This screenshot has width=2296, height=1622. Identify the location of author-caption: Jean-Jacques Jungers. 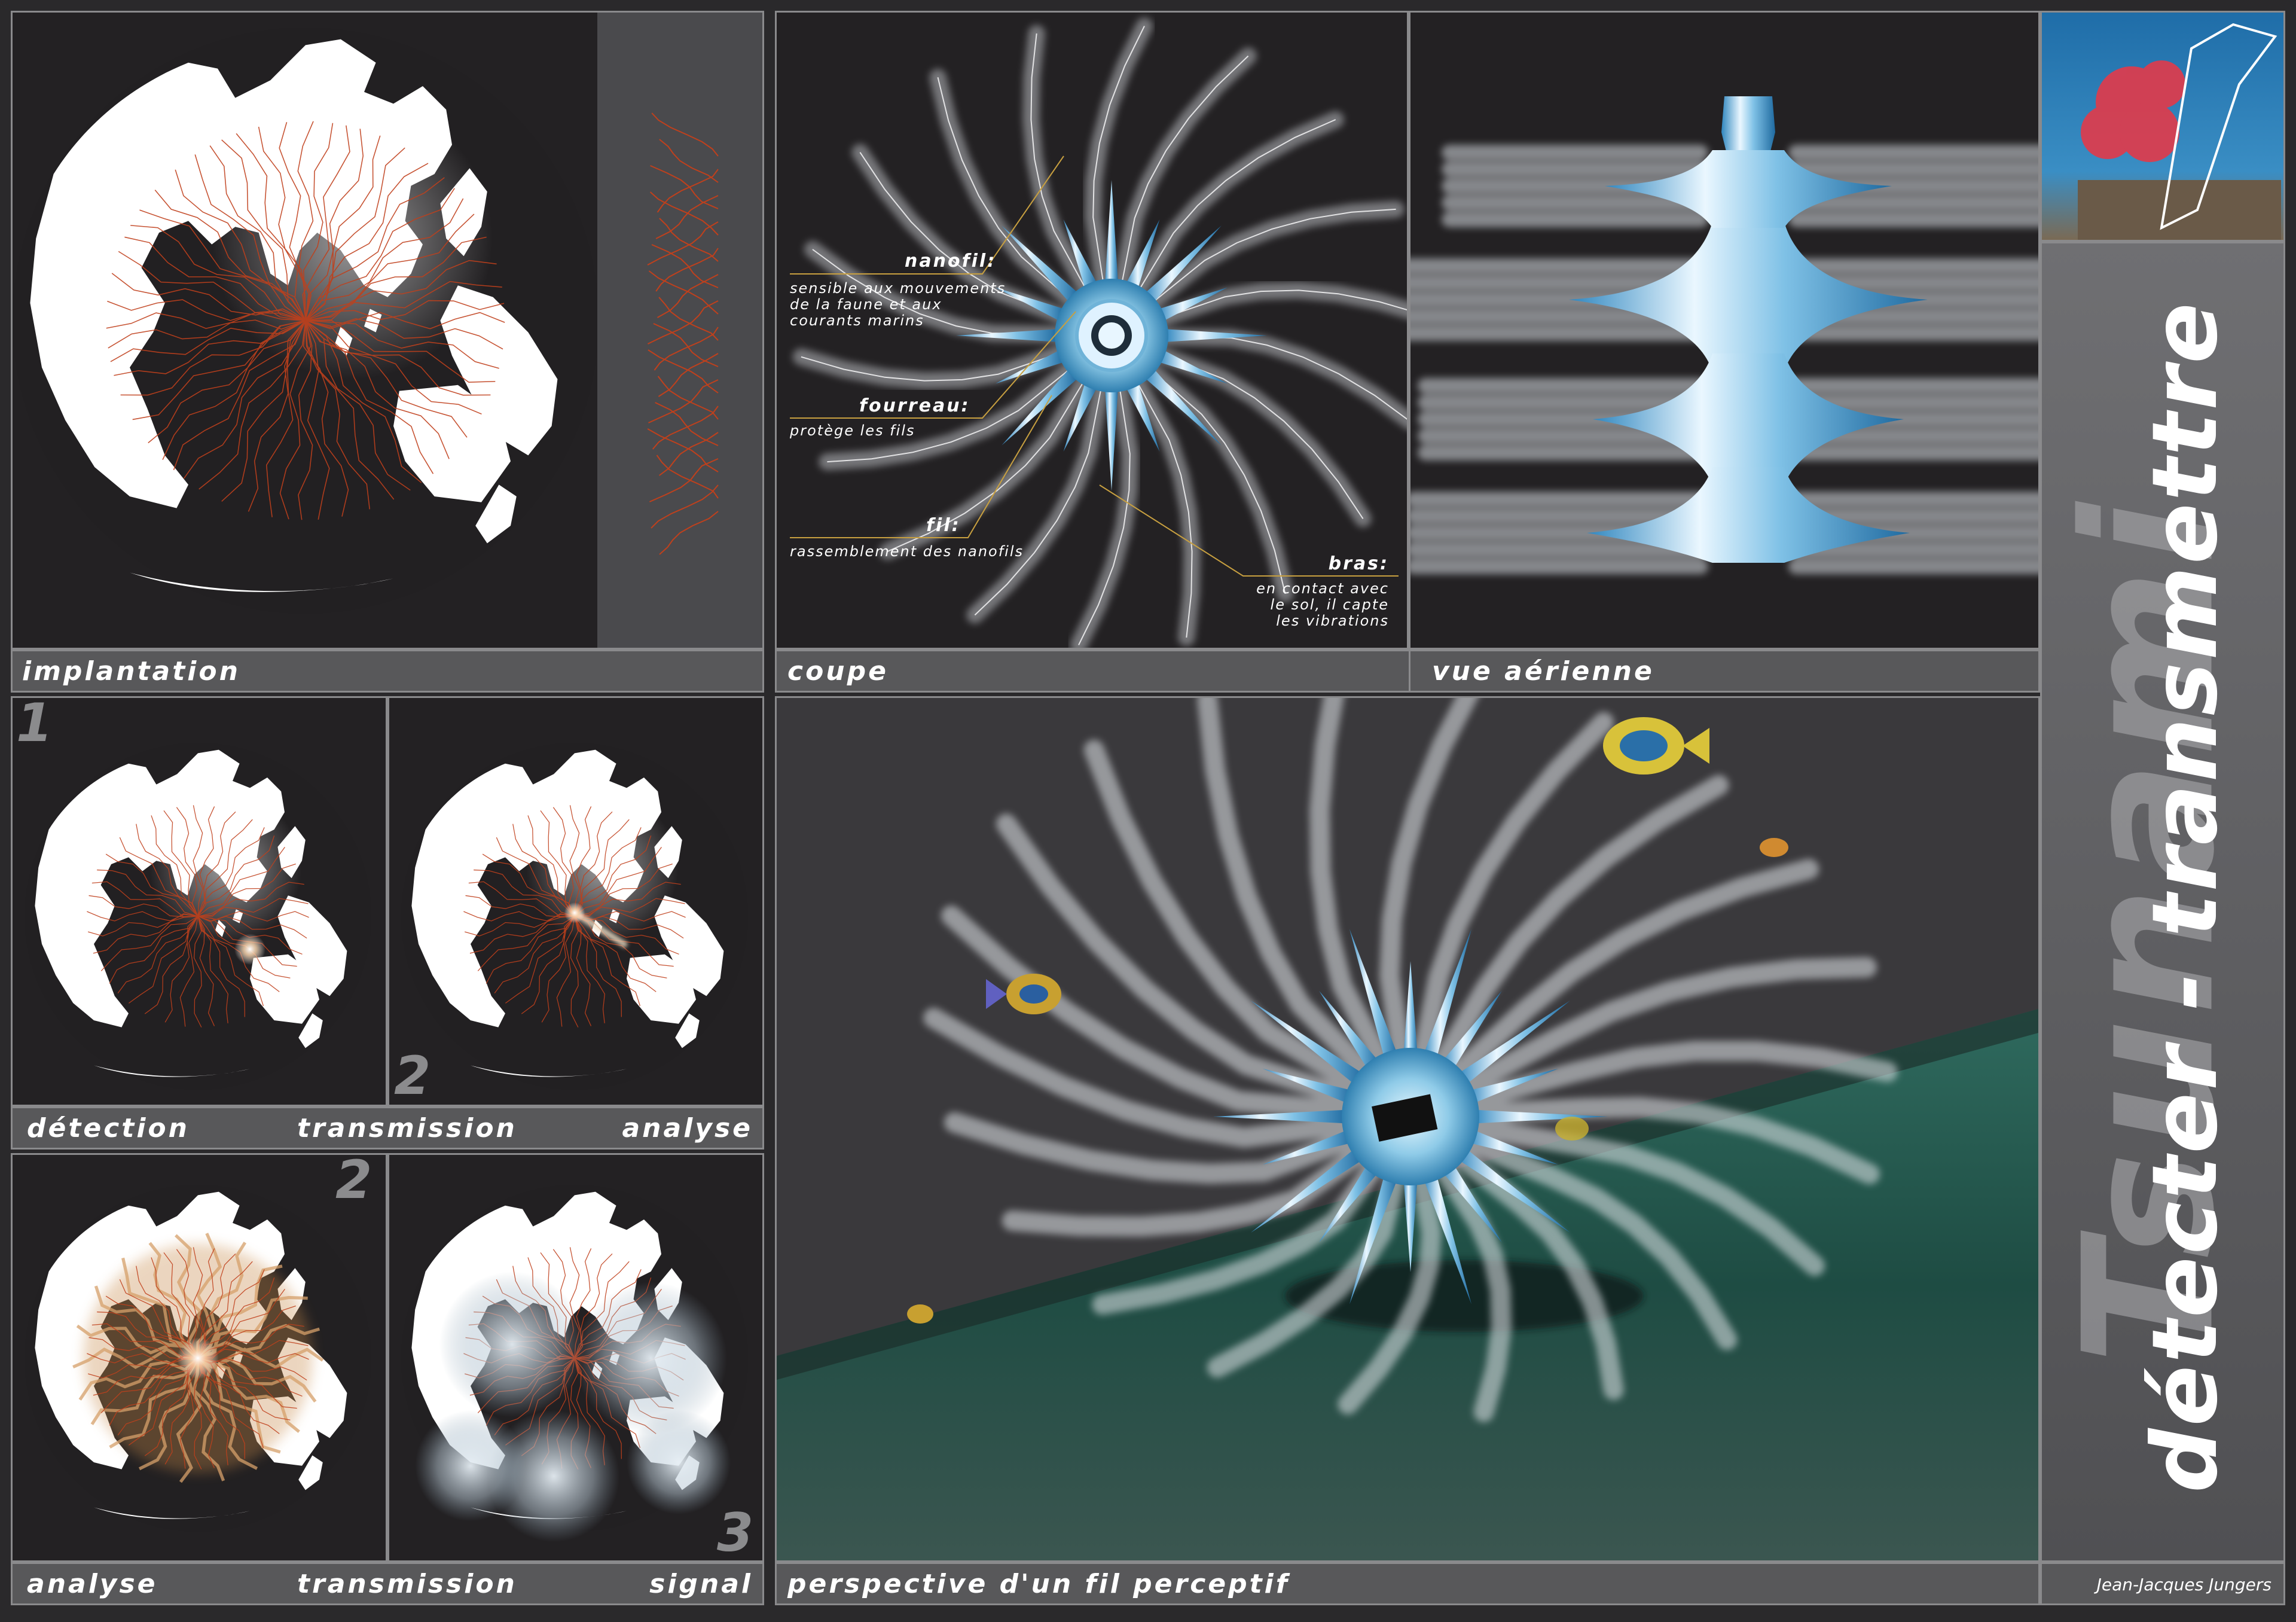
(2162, 1583).